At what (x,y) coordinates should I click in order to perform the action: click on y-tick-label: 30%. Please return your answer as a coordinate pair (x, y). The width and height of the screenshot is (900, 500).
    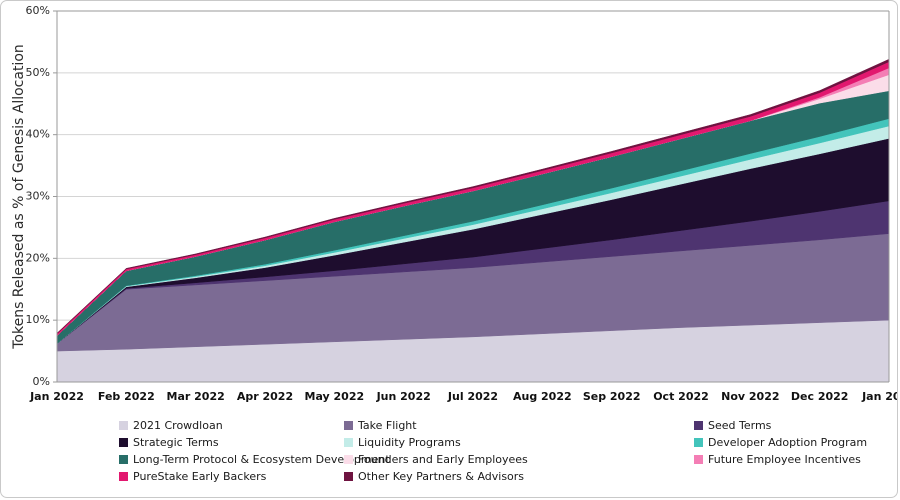
    Looking at the image, I should click on (38, 196).